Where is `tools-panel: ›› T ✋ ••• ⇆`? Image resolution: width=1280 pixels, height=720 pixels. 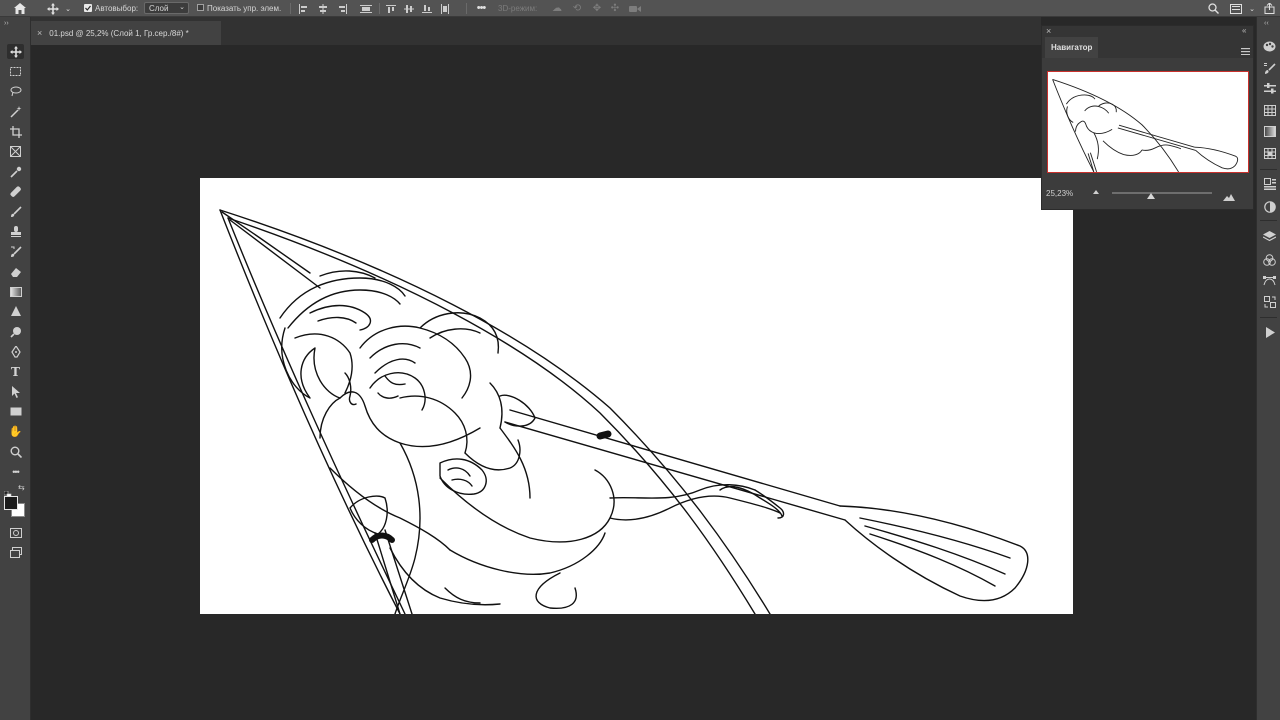 tools-panel: ›› T ✋ ••• ⇆ is located at coordinates (15, 368).